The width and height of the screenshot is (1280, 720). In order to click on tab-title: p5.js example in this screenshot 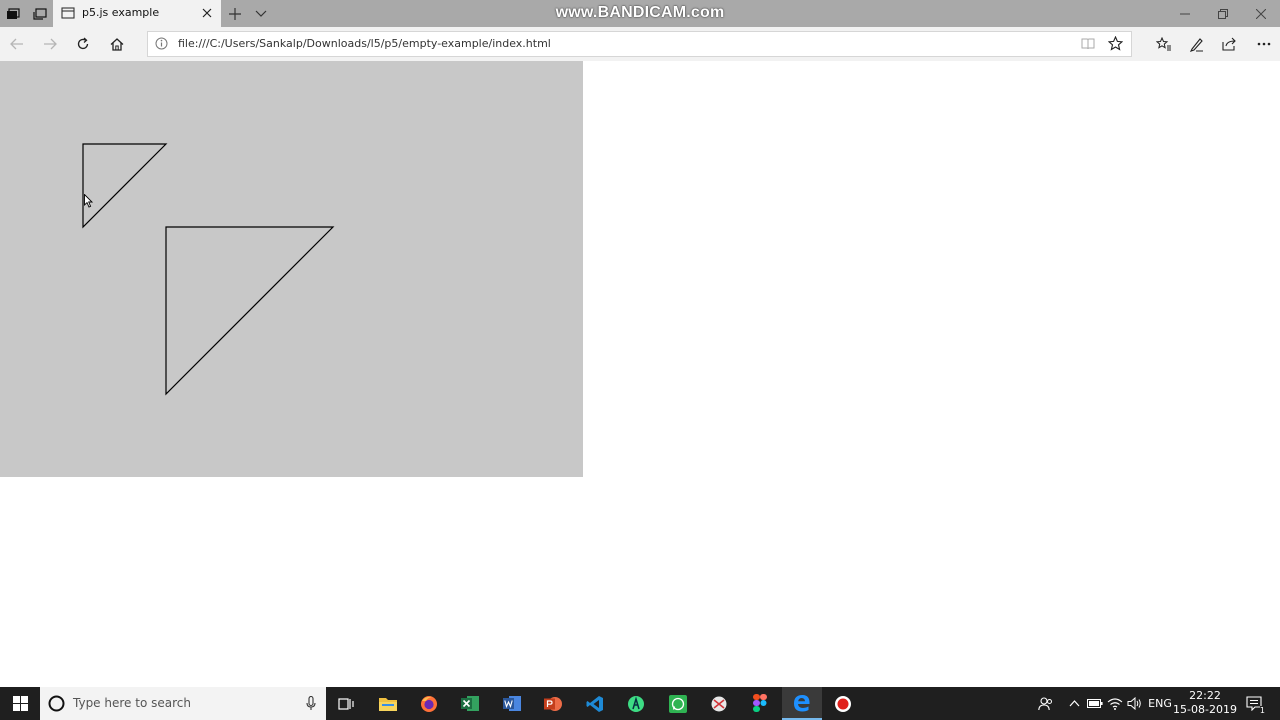, I will do `click(121, 12)`.